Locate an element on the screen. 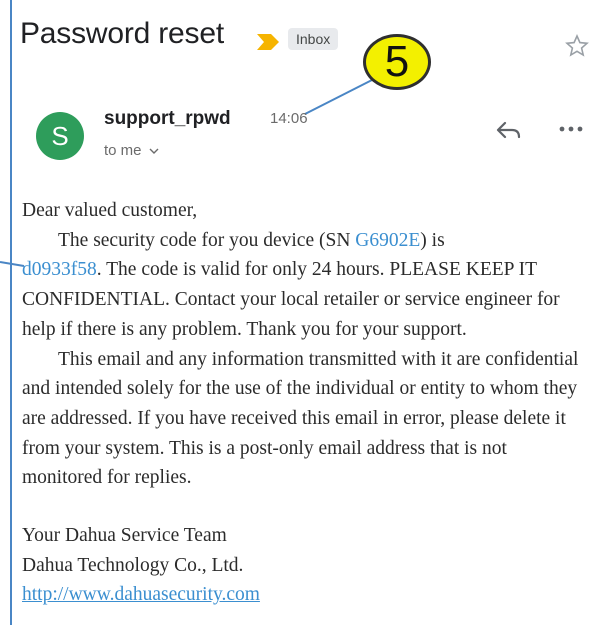 Image resolution: width=590 pixels, height=625 pixels. importance-marker-icon is located at coordinates (268, 42).